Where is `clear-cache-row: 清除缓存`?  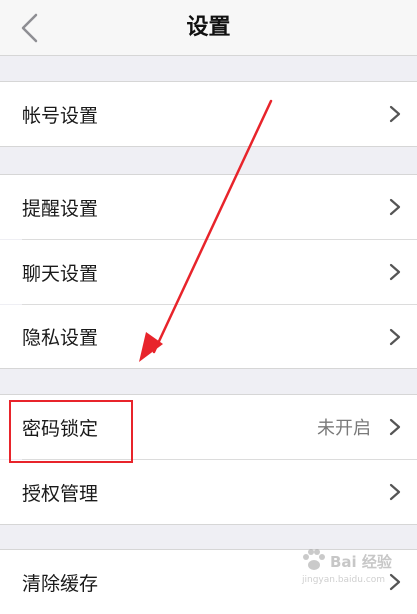 clear-cache-row: 清除缓存 is located at coordinates (208, 582).